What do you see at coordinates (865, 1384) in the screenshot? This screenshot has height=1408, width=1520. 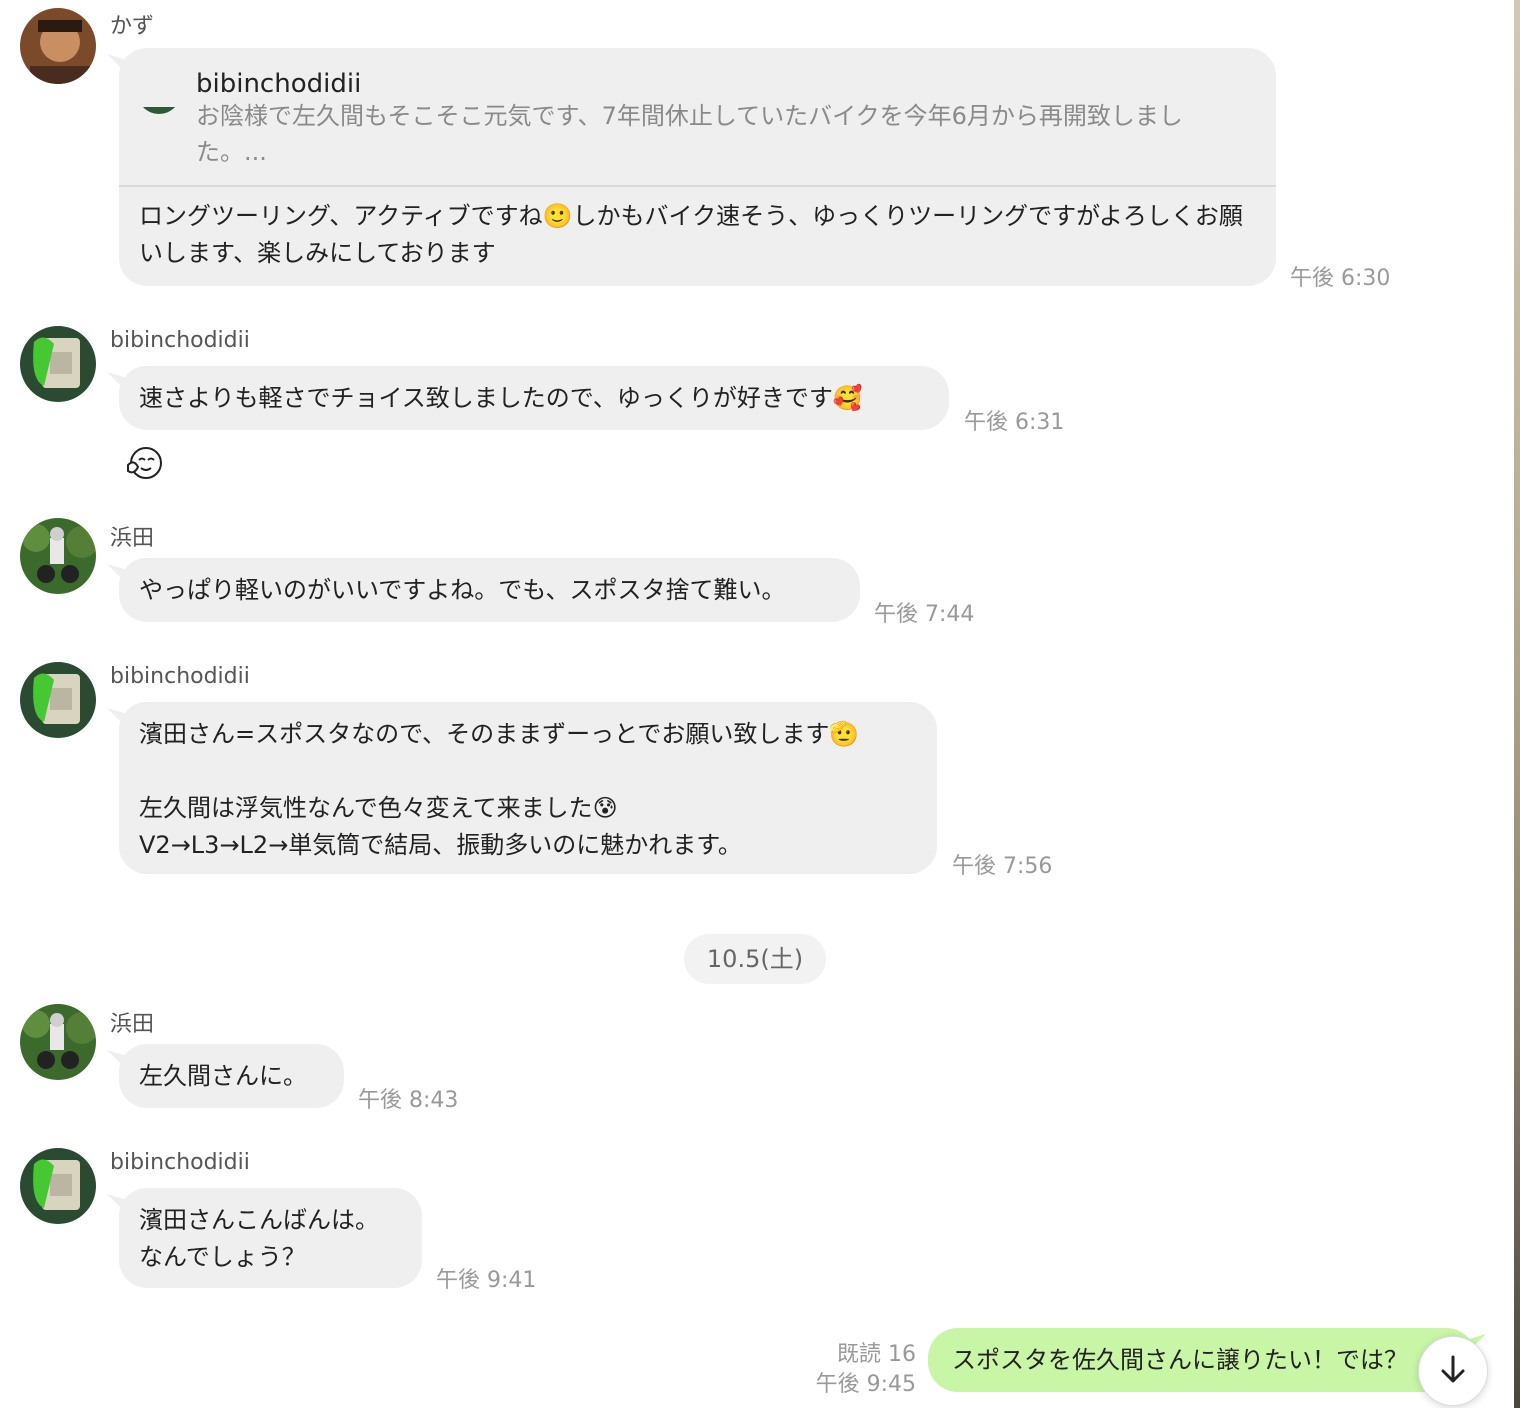 I see `message-time: 午後 9:45` at bounding box center [865, 1384].